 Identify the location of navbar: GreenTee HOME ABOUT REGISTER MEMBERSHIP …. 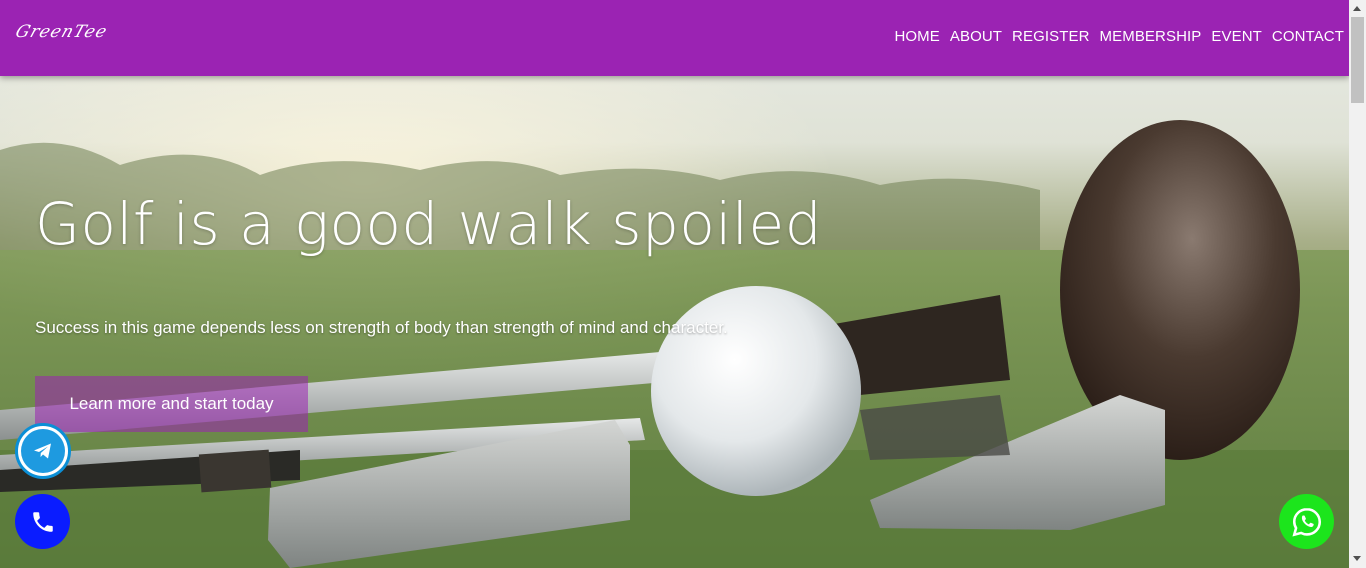
(674, 38).